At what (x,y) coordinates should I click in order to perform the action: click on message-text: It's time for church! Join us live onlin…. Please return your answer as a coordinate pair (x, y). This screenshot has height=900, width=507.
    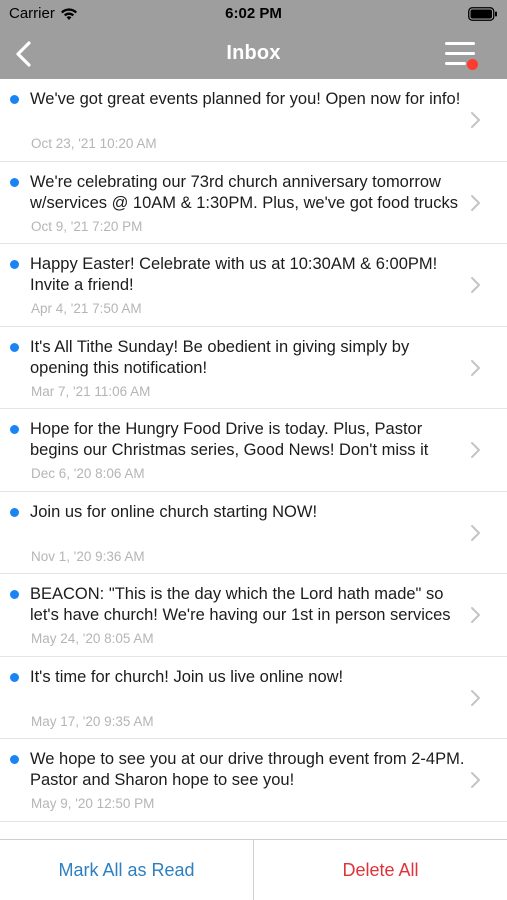
    Looking at the image, I should click on (187, 676).